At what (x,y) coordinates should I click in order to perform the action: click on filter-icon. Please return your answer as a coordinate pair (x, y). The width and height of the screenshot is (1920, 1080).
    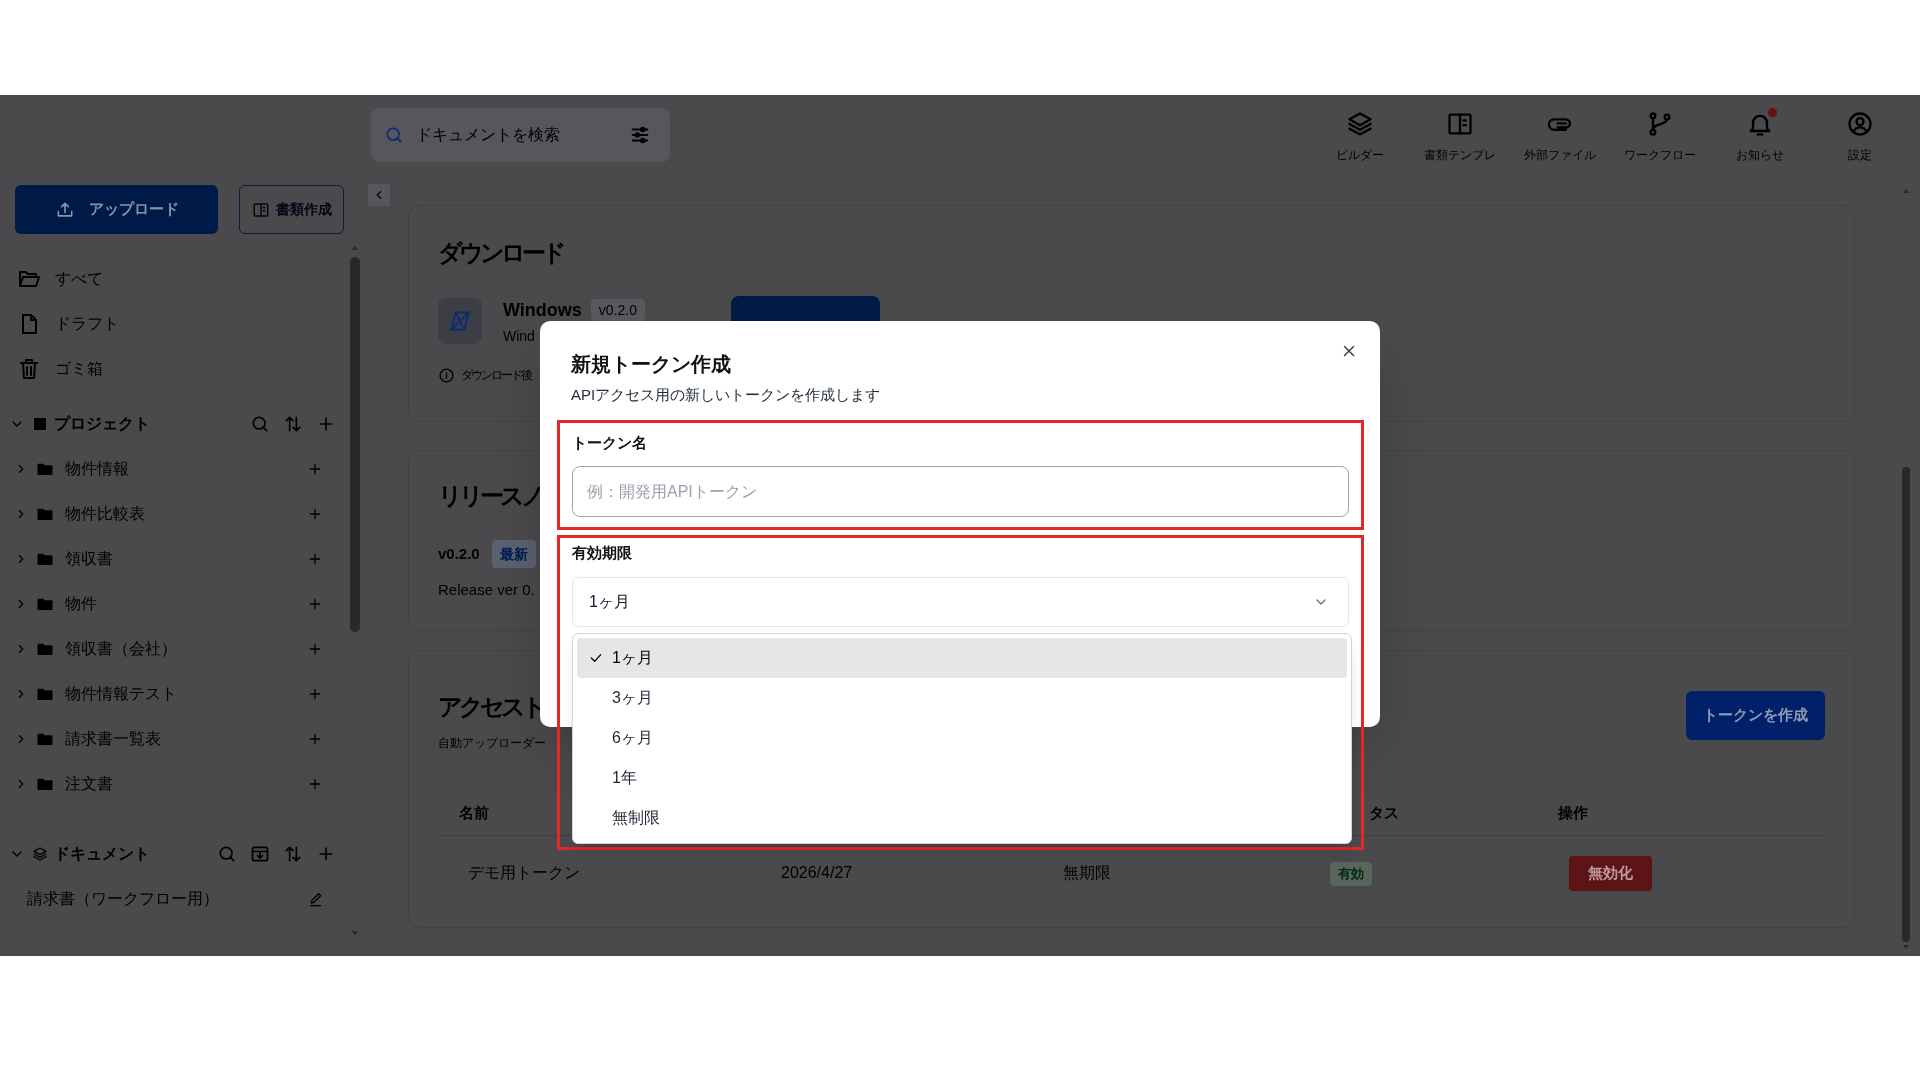
    Looking at the image, I should click on (640, 135).